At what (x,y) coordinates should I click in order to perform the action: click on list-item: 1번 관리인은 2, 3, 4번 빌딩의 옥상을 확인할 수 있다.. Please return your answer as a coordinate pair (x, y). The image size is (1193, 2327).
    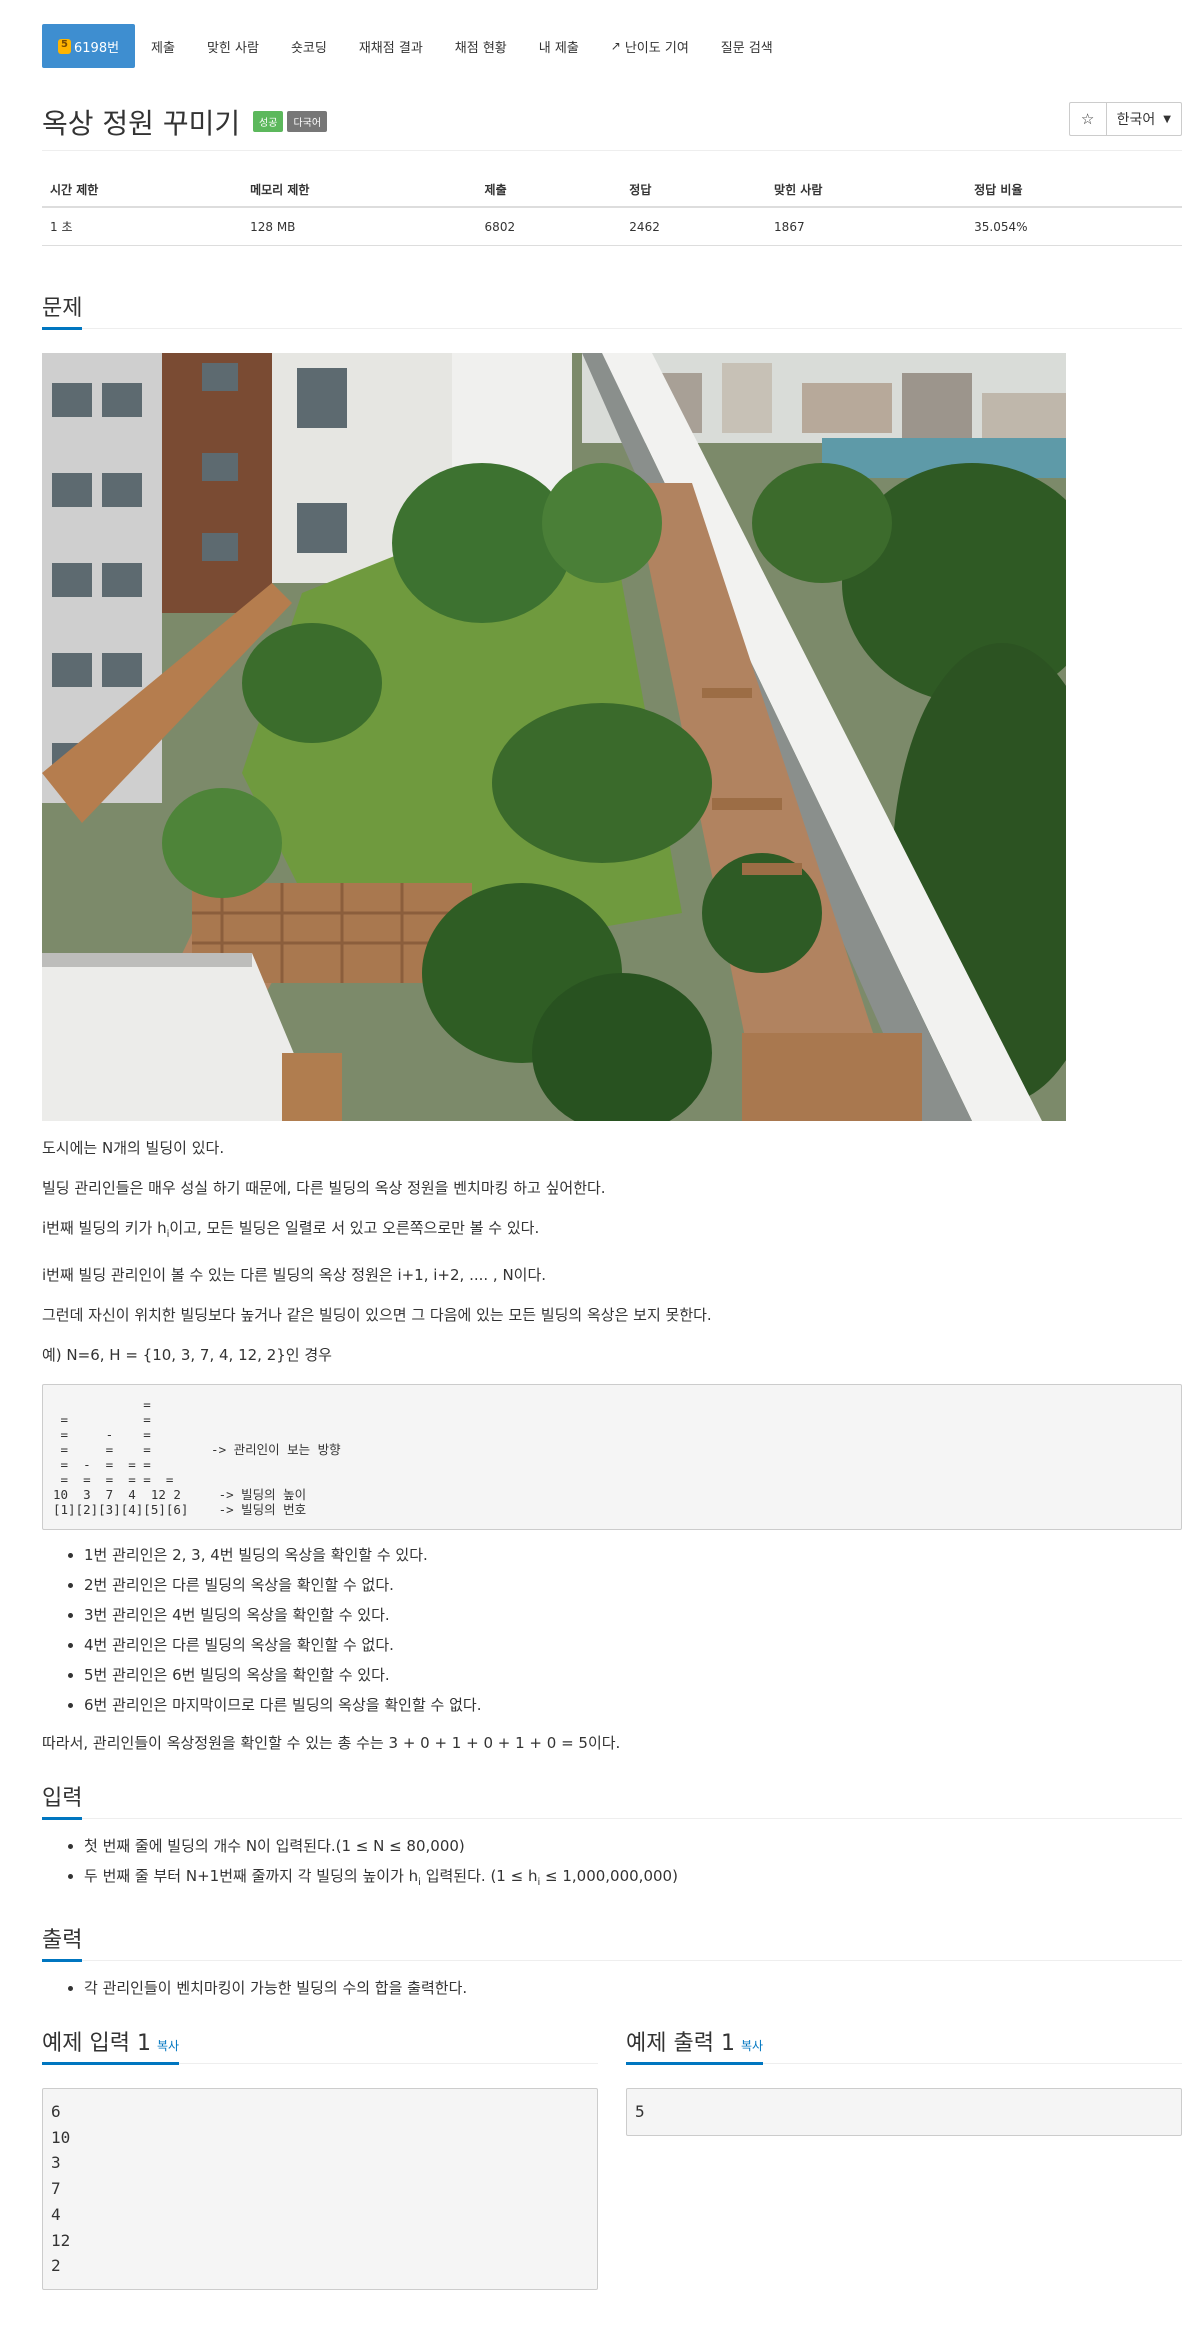
    Looking at the image, I should click on (633, 1555).